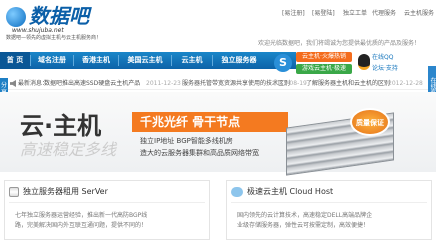 The height and width of the screenshot is (240, 436). Describe the element at coordinates (382, 58) in the screenshot. I see `qq-label: 在线QQ` at that location.